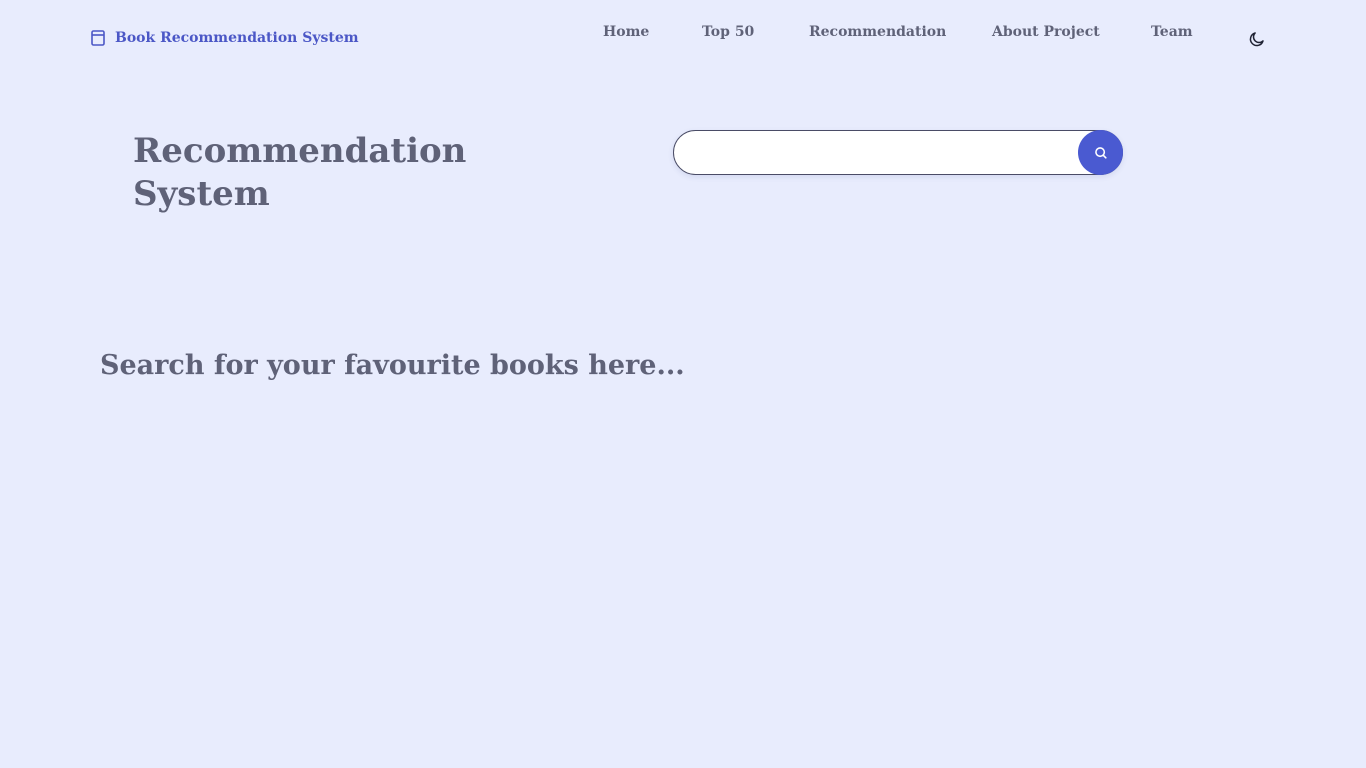 The image size is (1366, 768). I want to click on search-icon, so click(1100, 152).